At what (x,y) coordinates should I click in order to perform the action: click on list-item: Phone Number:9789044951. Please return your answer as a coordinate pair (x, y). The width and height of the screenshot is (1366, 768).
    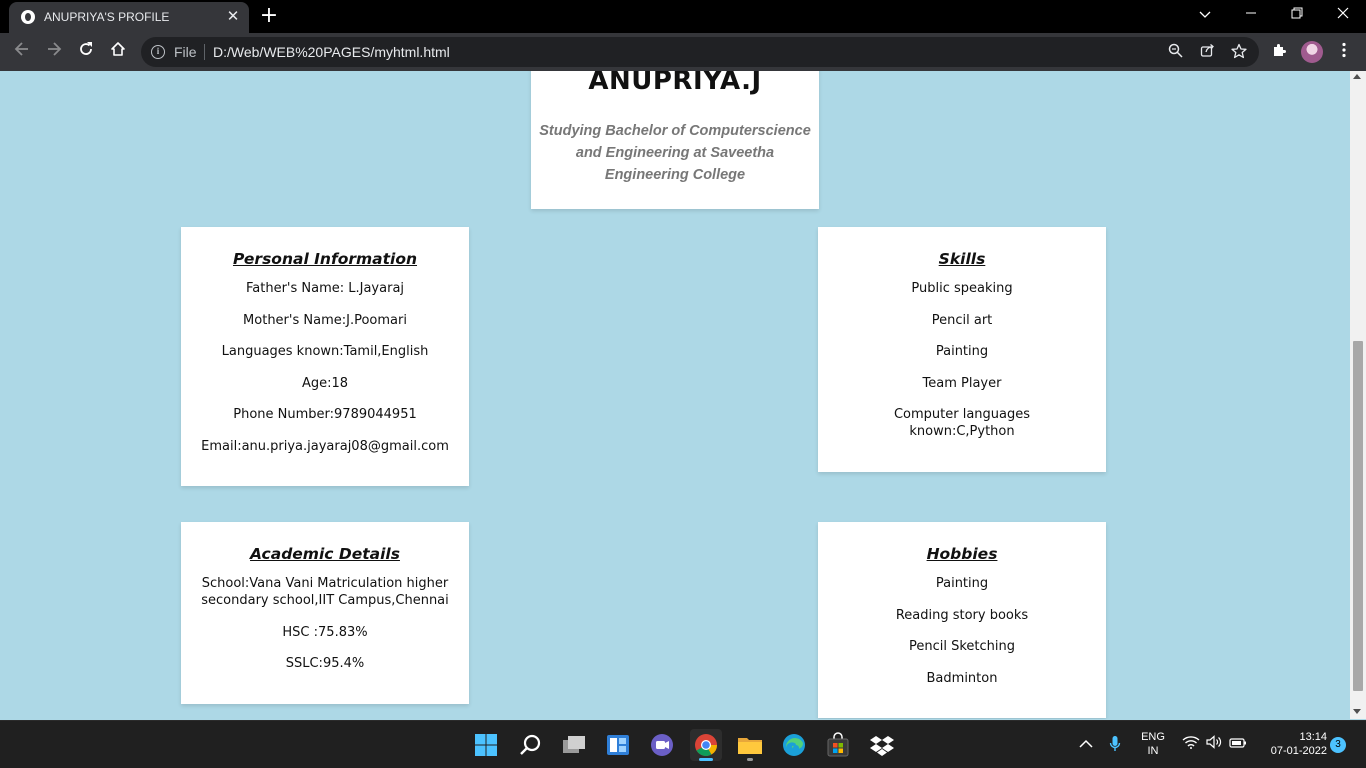
    Looking at the image, I should click on (325, 414).